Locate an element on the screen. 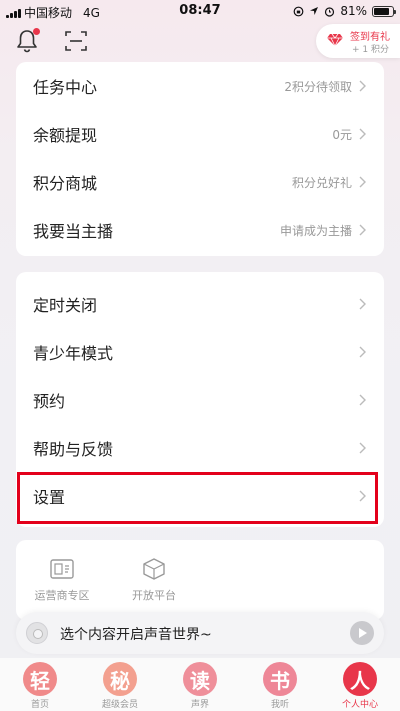 This screenshot has height=711, width=400. tab-label: 个人中心 is located at coordinates (359, 705).